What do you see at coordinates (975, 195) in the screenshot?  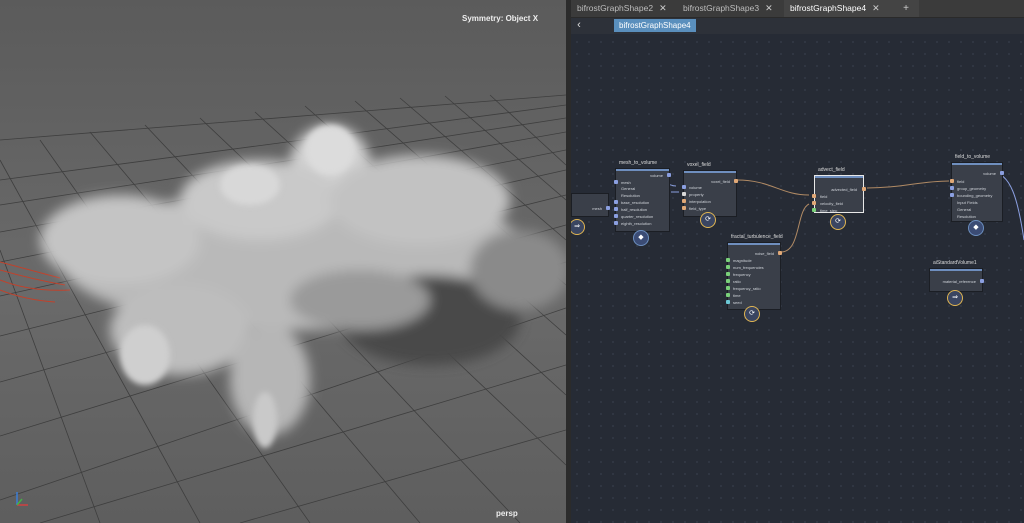 I see `port-label: bounding_geometry` at bounding box center [975, 195].